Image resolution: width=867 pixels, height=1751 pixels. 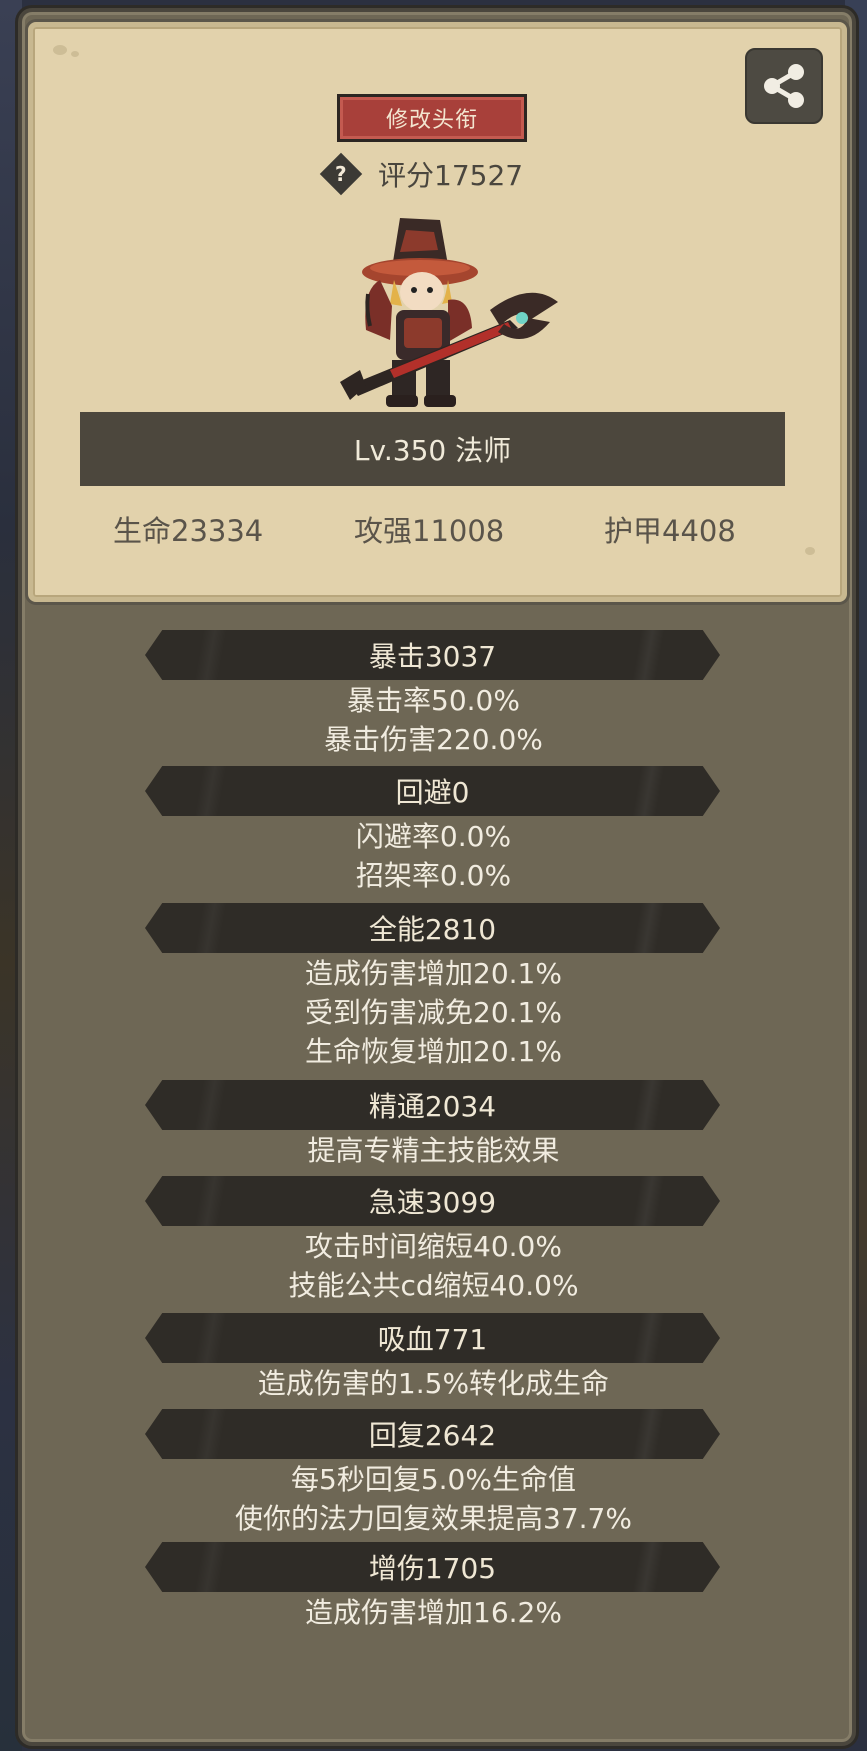 I want to click on section-header-damage-bonus: 增伤1705, so click(x=432, y=1567).